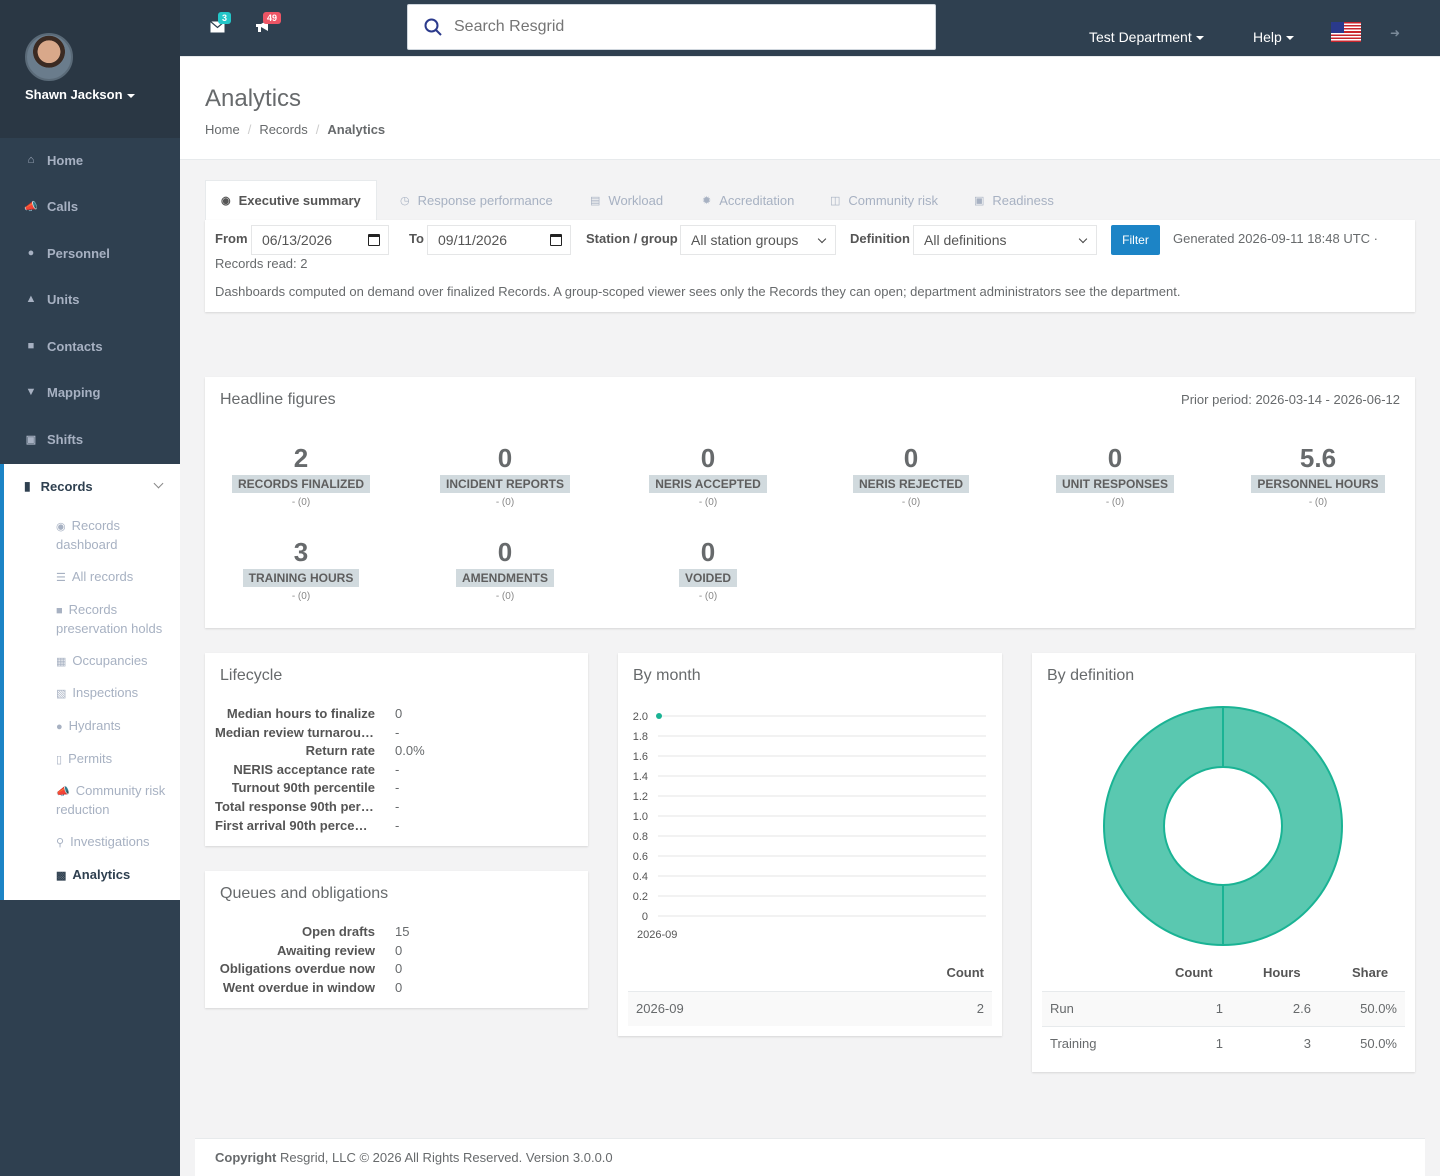 The width and height of the screenshot is (1440, 1176). I want to click on y-tick-label: 1.0, so click(640, 817).